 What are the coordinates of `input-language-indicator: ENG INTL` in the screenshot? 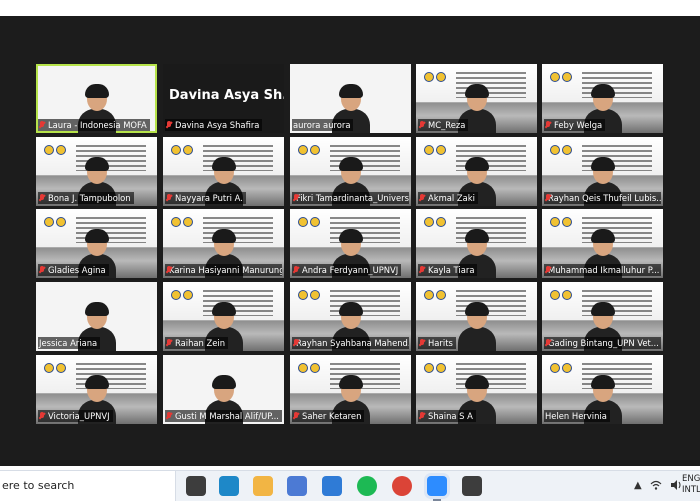 It's located at (691, 485).